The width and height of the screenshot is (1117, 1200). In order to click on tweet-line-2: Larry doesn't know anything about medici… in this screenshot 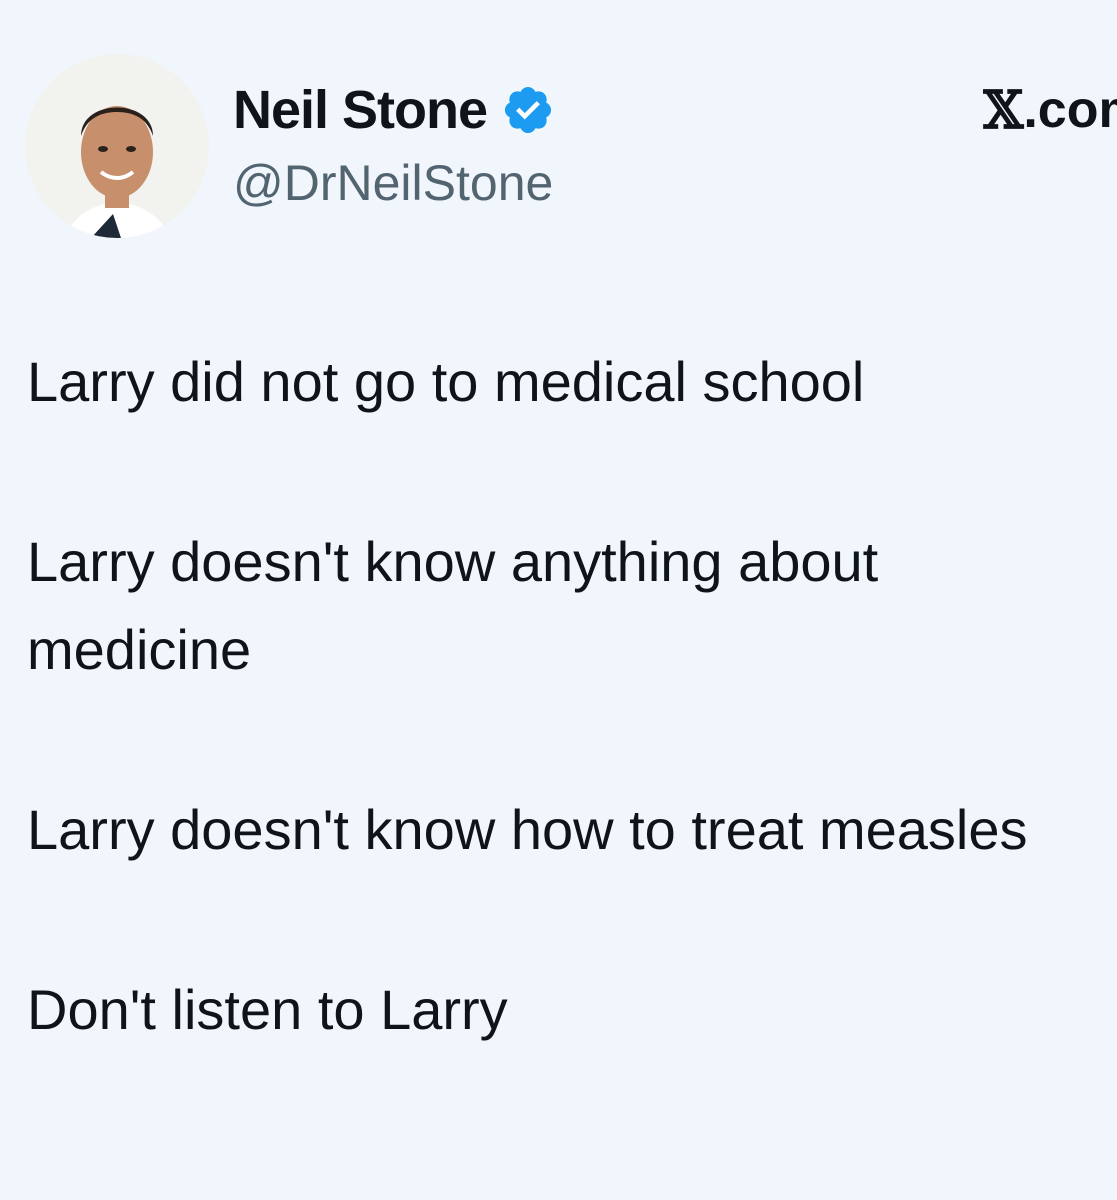, I will do `click(453, 605)`.